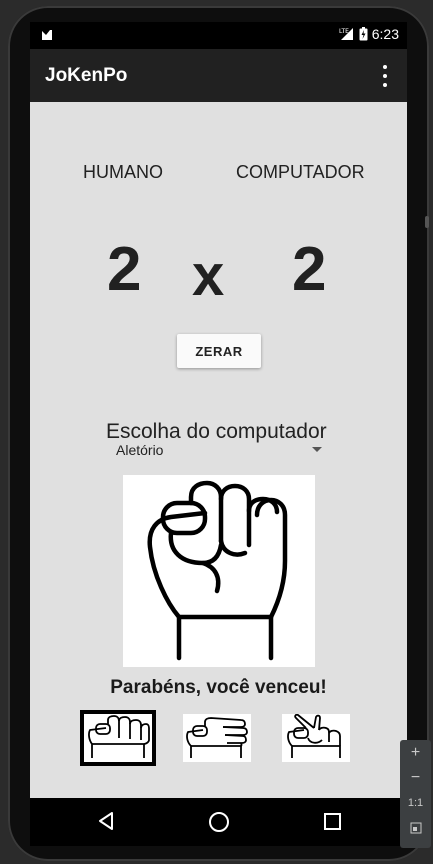  Describe the element at coordinates (415, 752) in the screenshot. I see `zoom-in-button: +` at that location.